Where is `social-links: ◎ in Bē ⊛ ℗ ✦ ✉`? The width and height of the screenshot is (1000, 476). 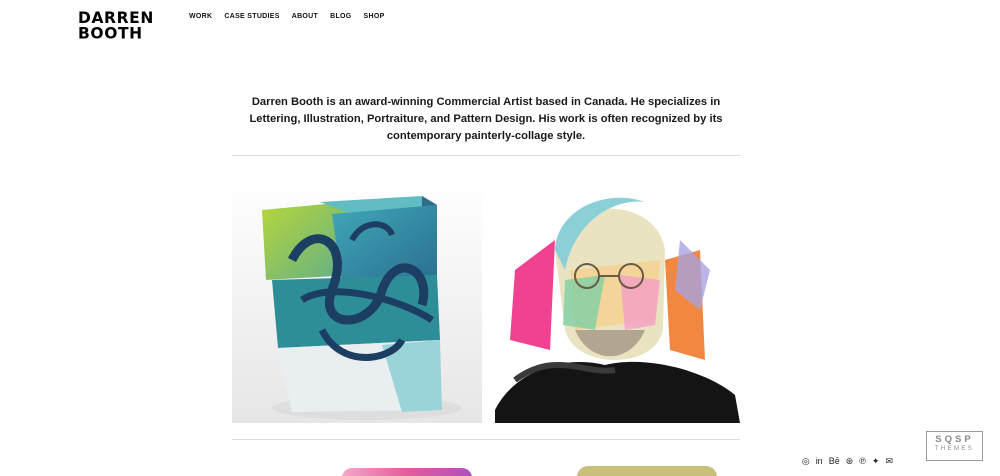
social-links: ◎ in Bē ⊛ ℗ ✦ ✉ is located at coordinates (847, 461).